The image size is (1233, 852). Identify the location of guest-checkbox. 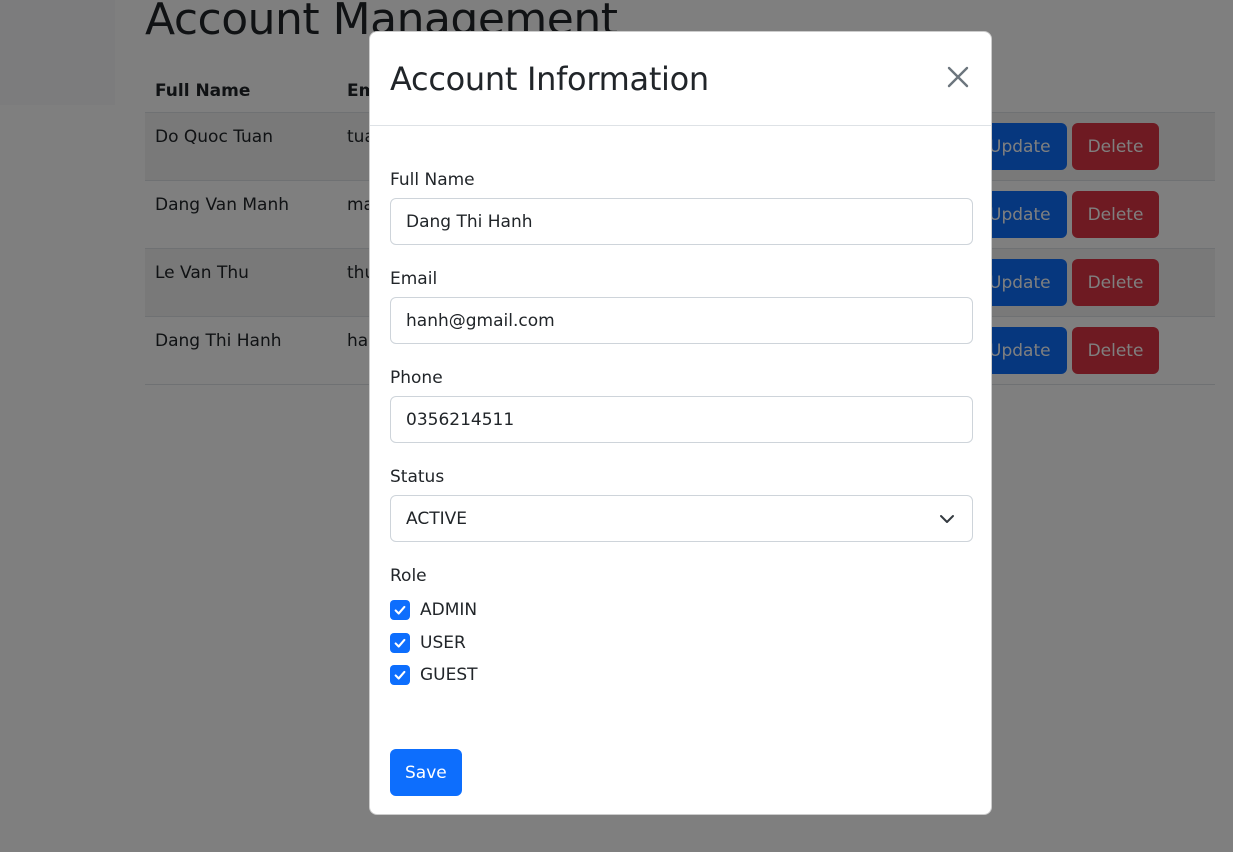
(400, 675).